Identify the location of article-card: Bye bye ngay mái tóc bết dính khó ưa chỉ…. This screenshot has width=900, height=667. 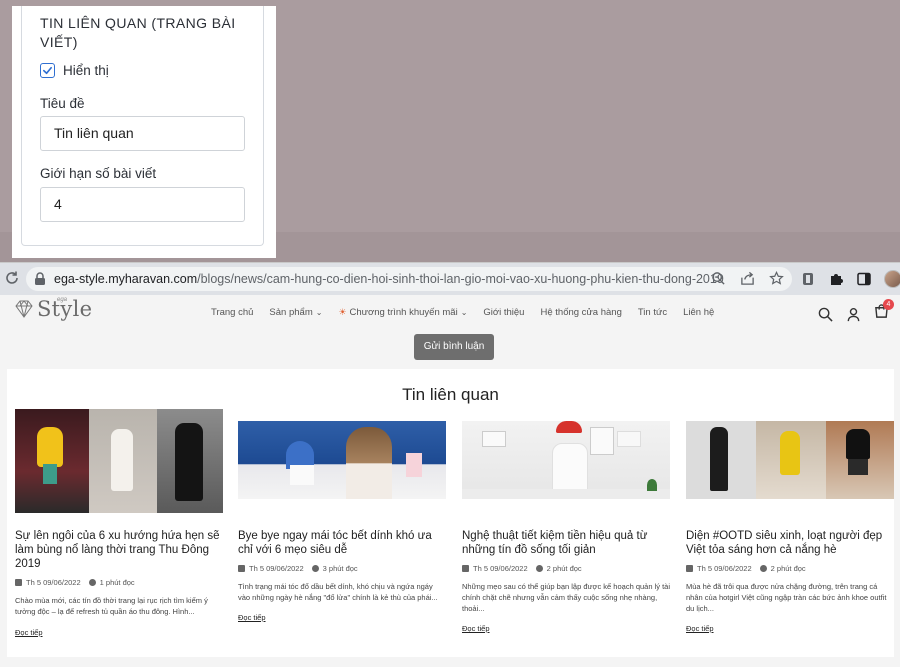
(342, 515).